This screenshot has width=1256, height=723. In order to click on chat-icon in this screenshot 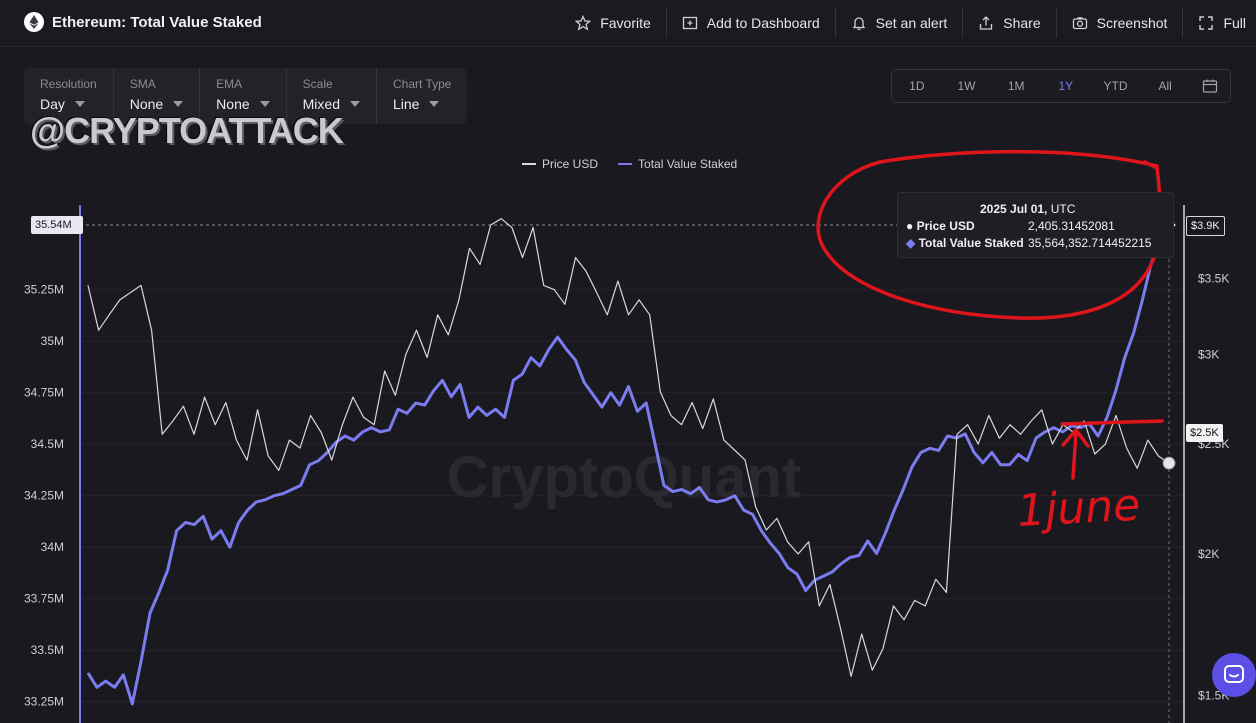, I will do `click(1234, 674)`.